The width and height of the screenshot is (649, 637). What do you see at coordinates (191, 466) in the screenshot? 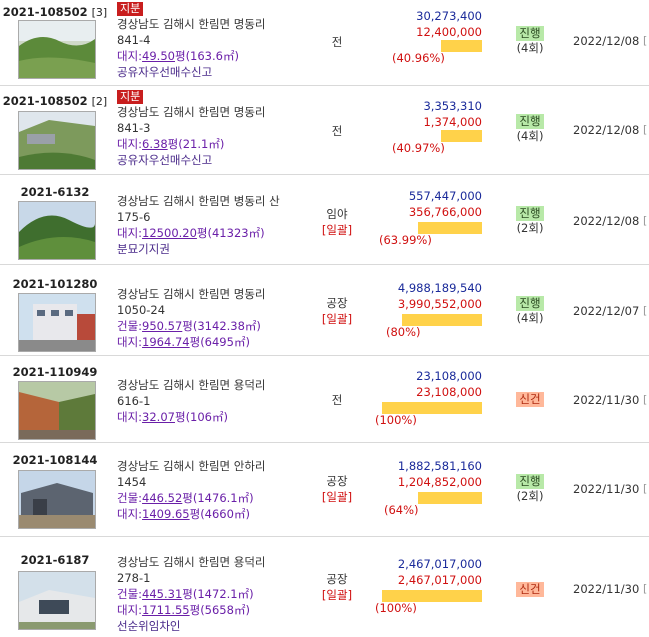
I see `address-line1: 경상남도 김해시 한림면 안하리` at bounding box center [191, 466].